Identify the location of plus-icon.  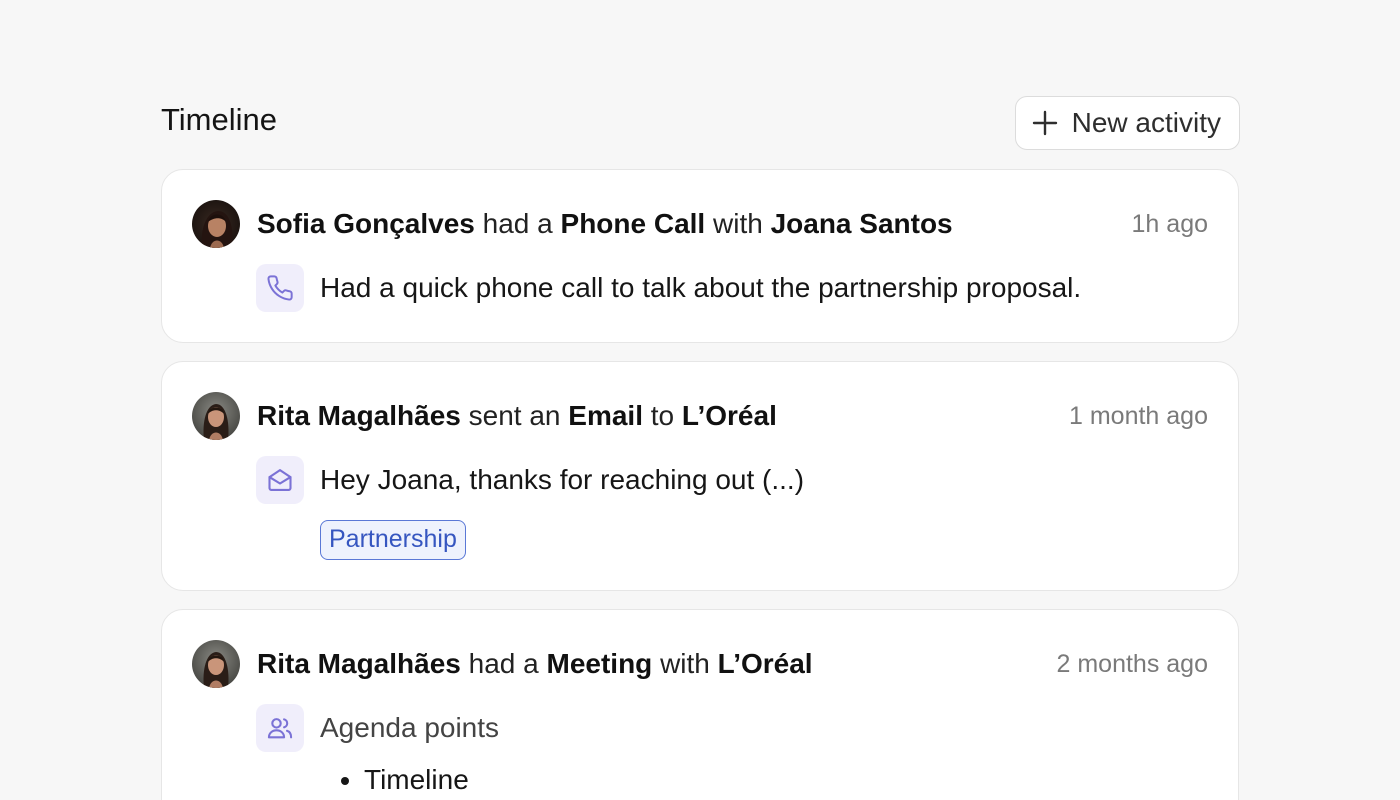
(1045, 123).